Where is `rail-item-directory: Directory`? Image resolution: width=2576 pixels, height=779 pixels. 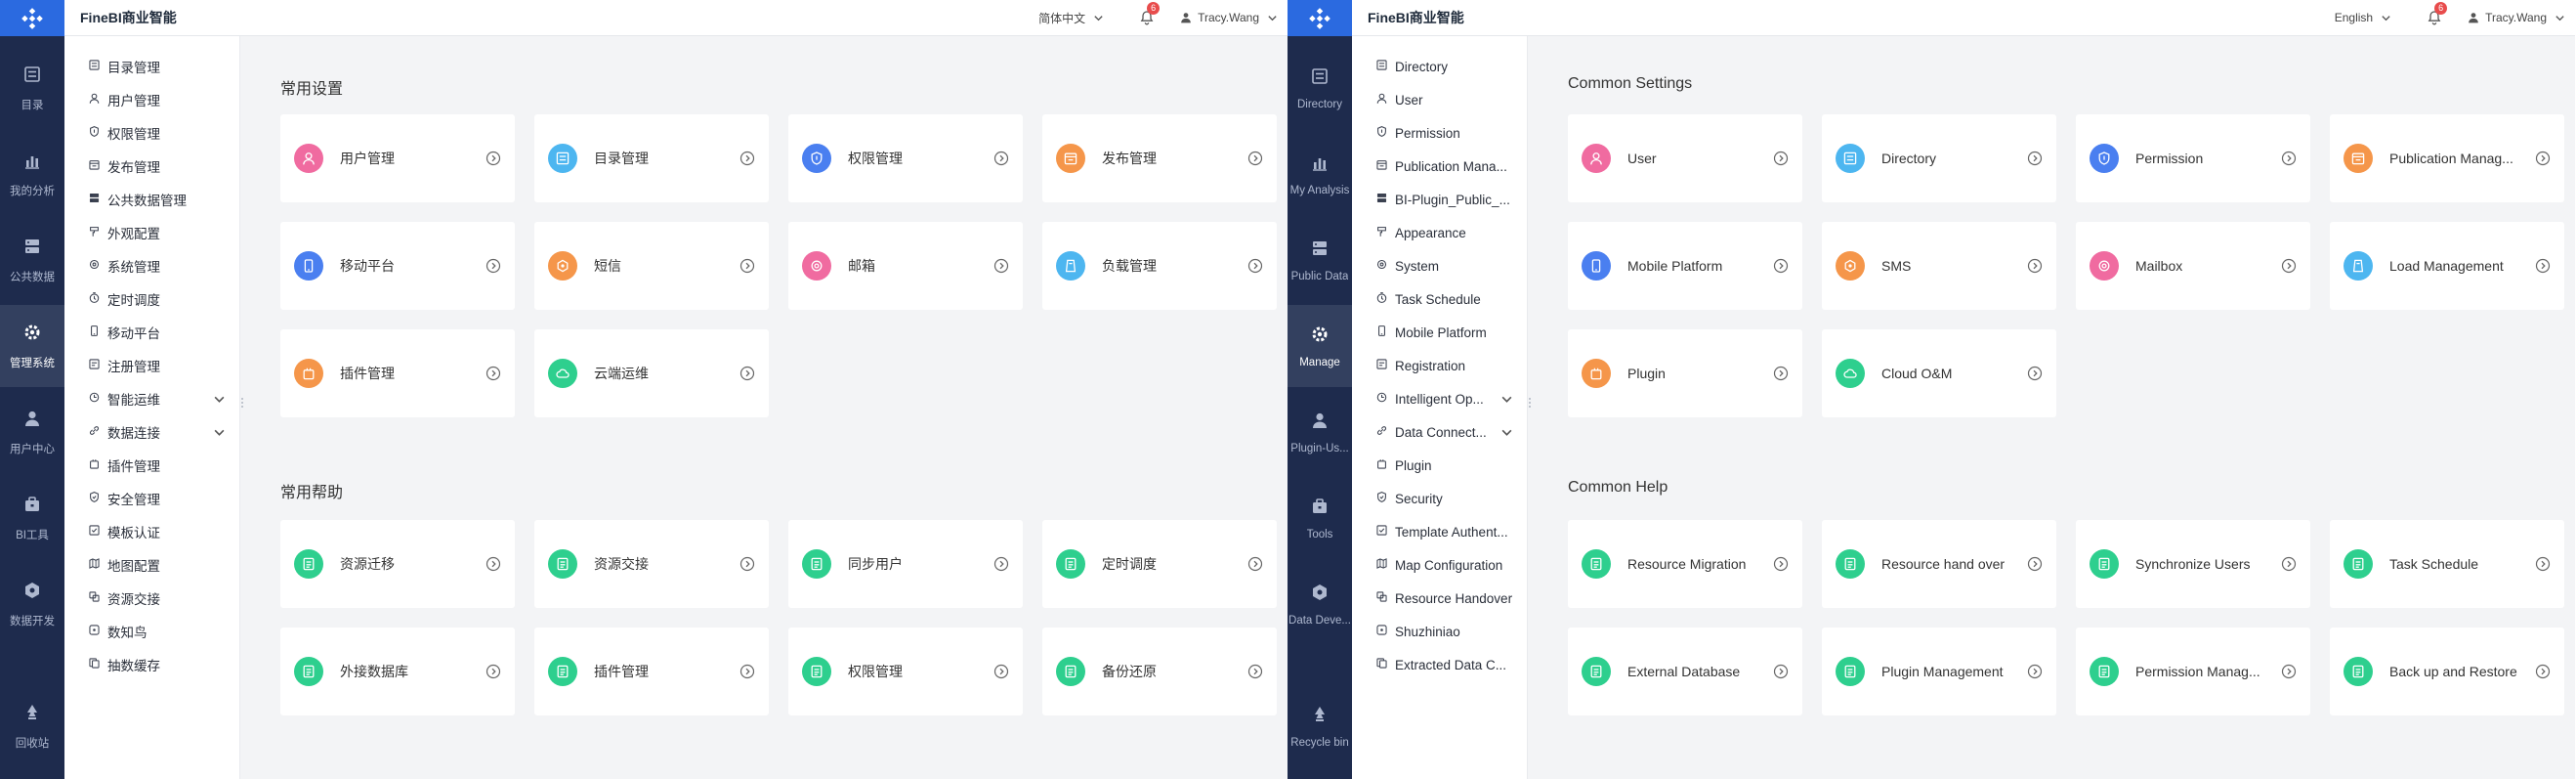 rail-item-directory: Directory is located at coordinates (1320, 88).